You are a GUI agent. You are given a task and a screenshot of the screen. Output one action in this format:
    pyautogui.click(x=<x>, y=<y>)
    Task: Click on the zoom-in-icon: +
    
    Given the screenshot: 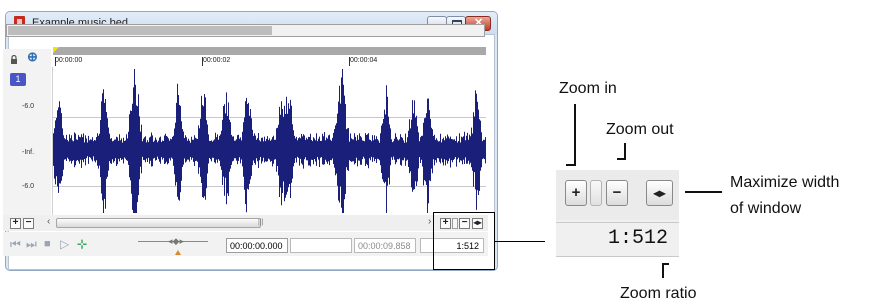 What is the action you would take?
    pyautogui.click(x=576, y=193)
    